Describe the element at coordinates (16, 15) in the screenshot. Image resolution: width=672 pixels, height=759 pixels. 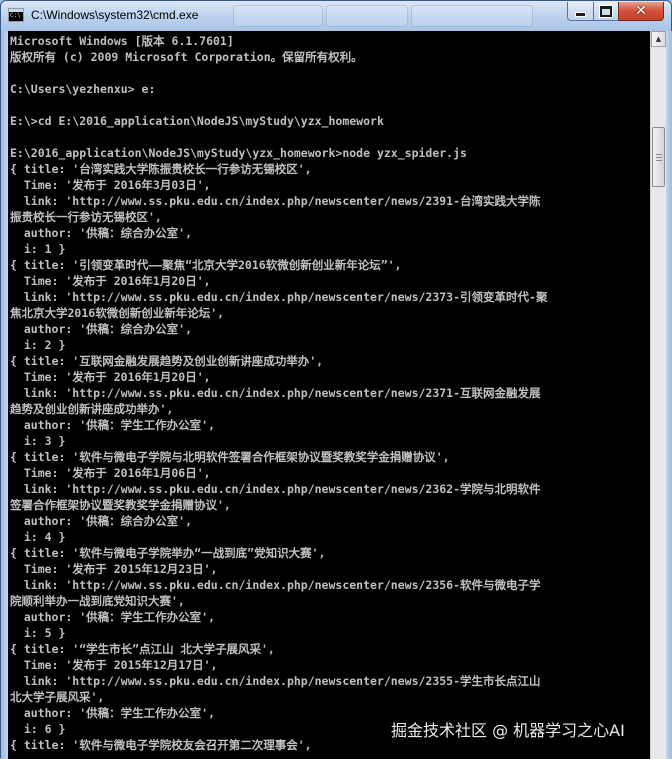
I see `cmd-app-icon` at that location.